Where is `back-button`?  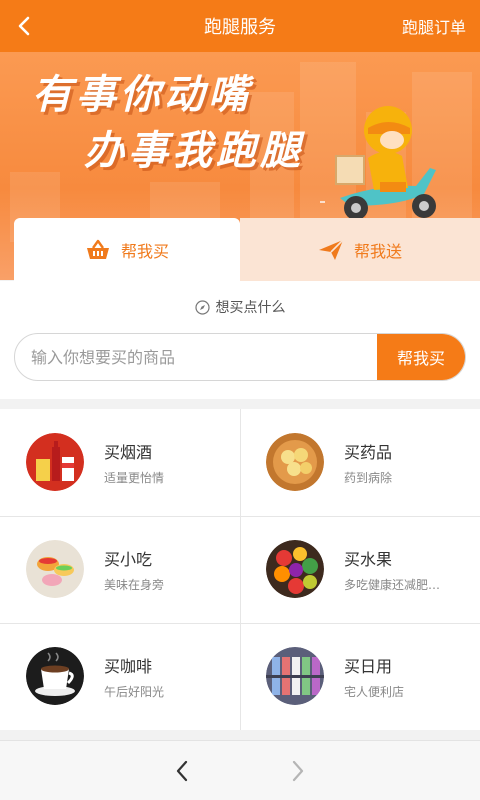
back-button is located at coordinates (24, 26).